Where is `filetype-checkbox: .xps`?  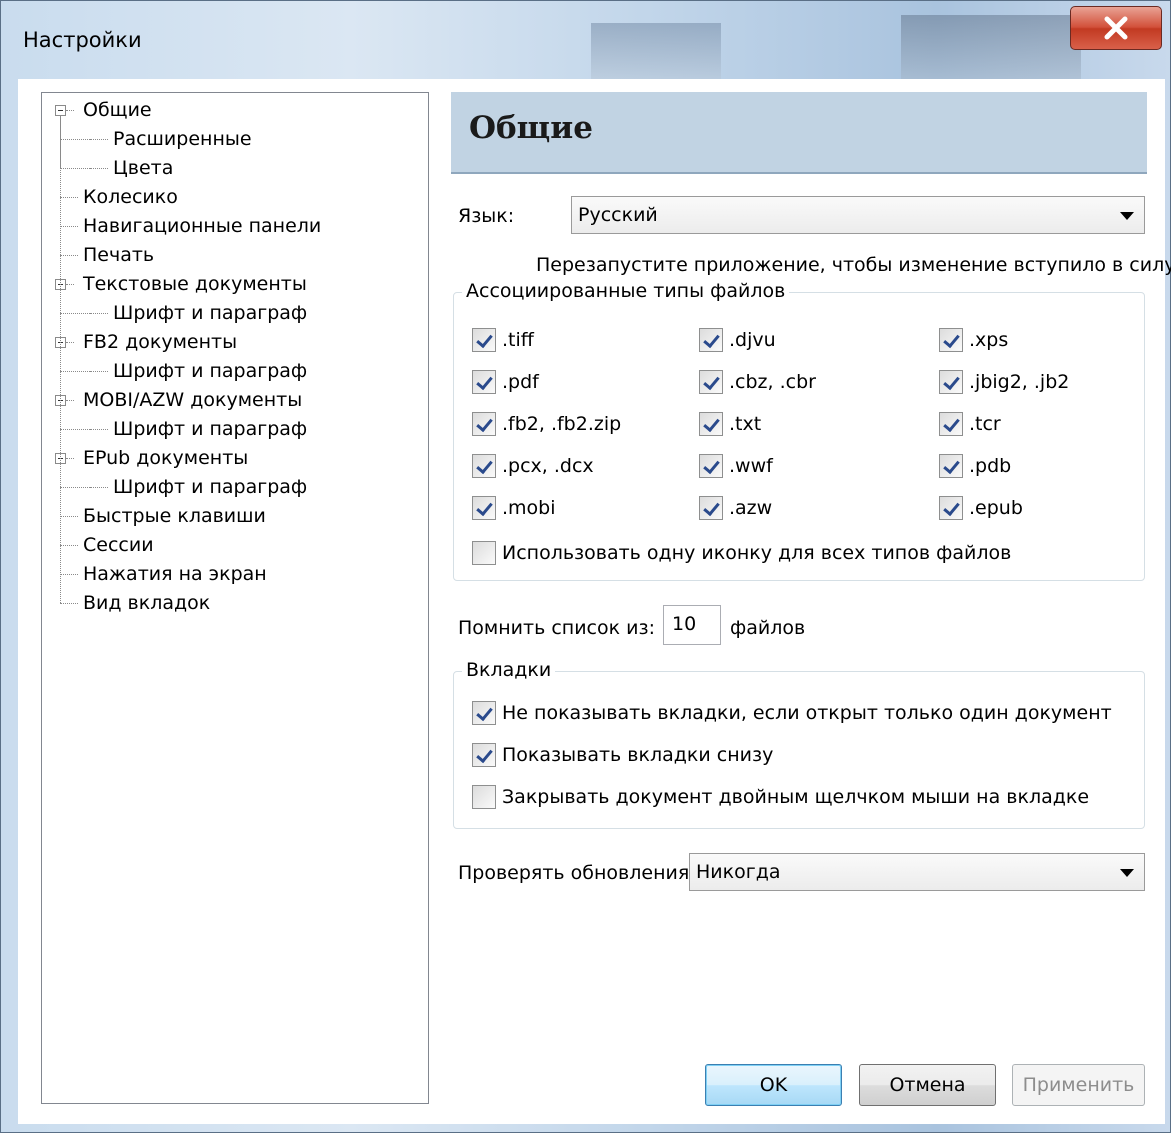 filetype-checkbox: .xps is located at coordinates (973, 340).